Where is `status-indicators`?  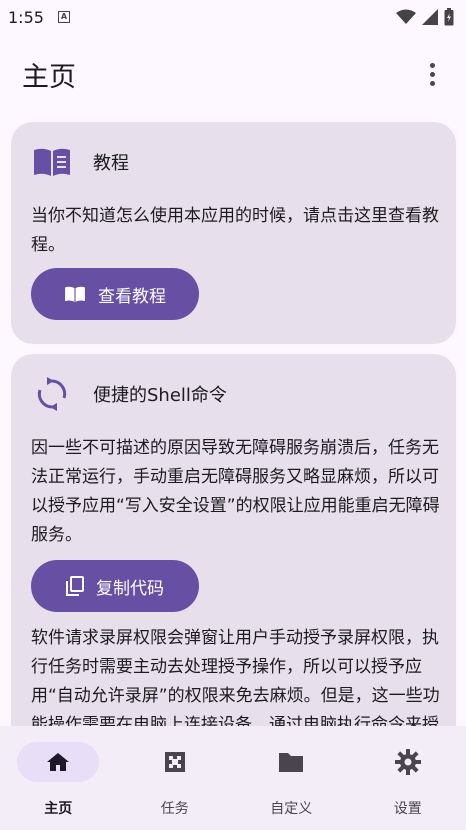
status-indicators is located at coordinates (425, 17).